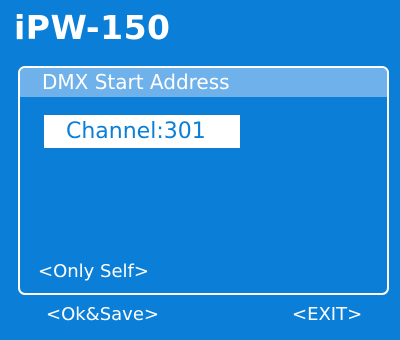 The height and width of the screenshot is (340, 400). What do you see at coordinates (184, 131) in the screenshot?
I see `channel-value: 301` at bounding box center [184, 131].